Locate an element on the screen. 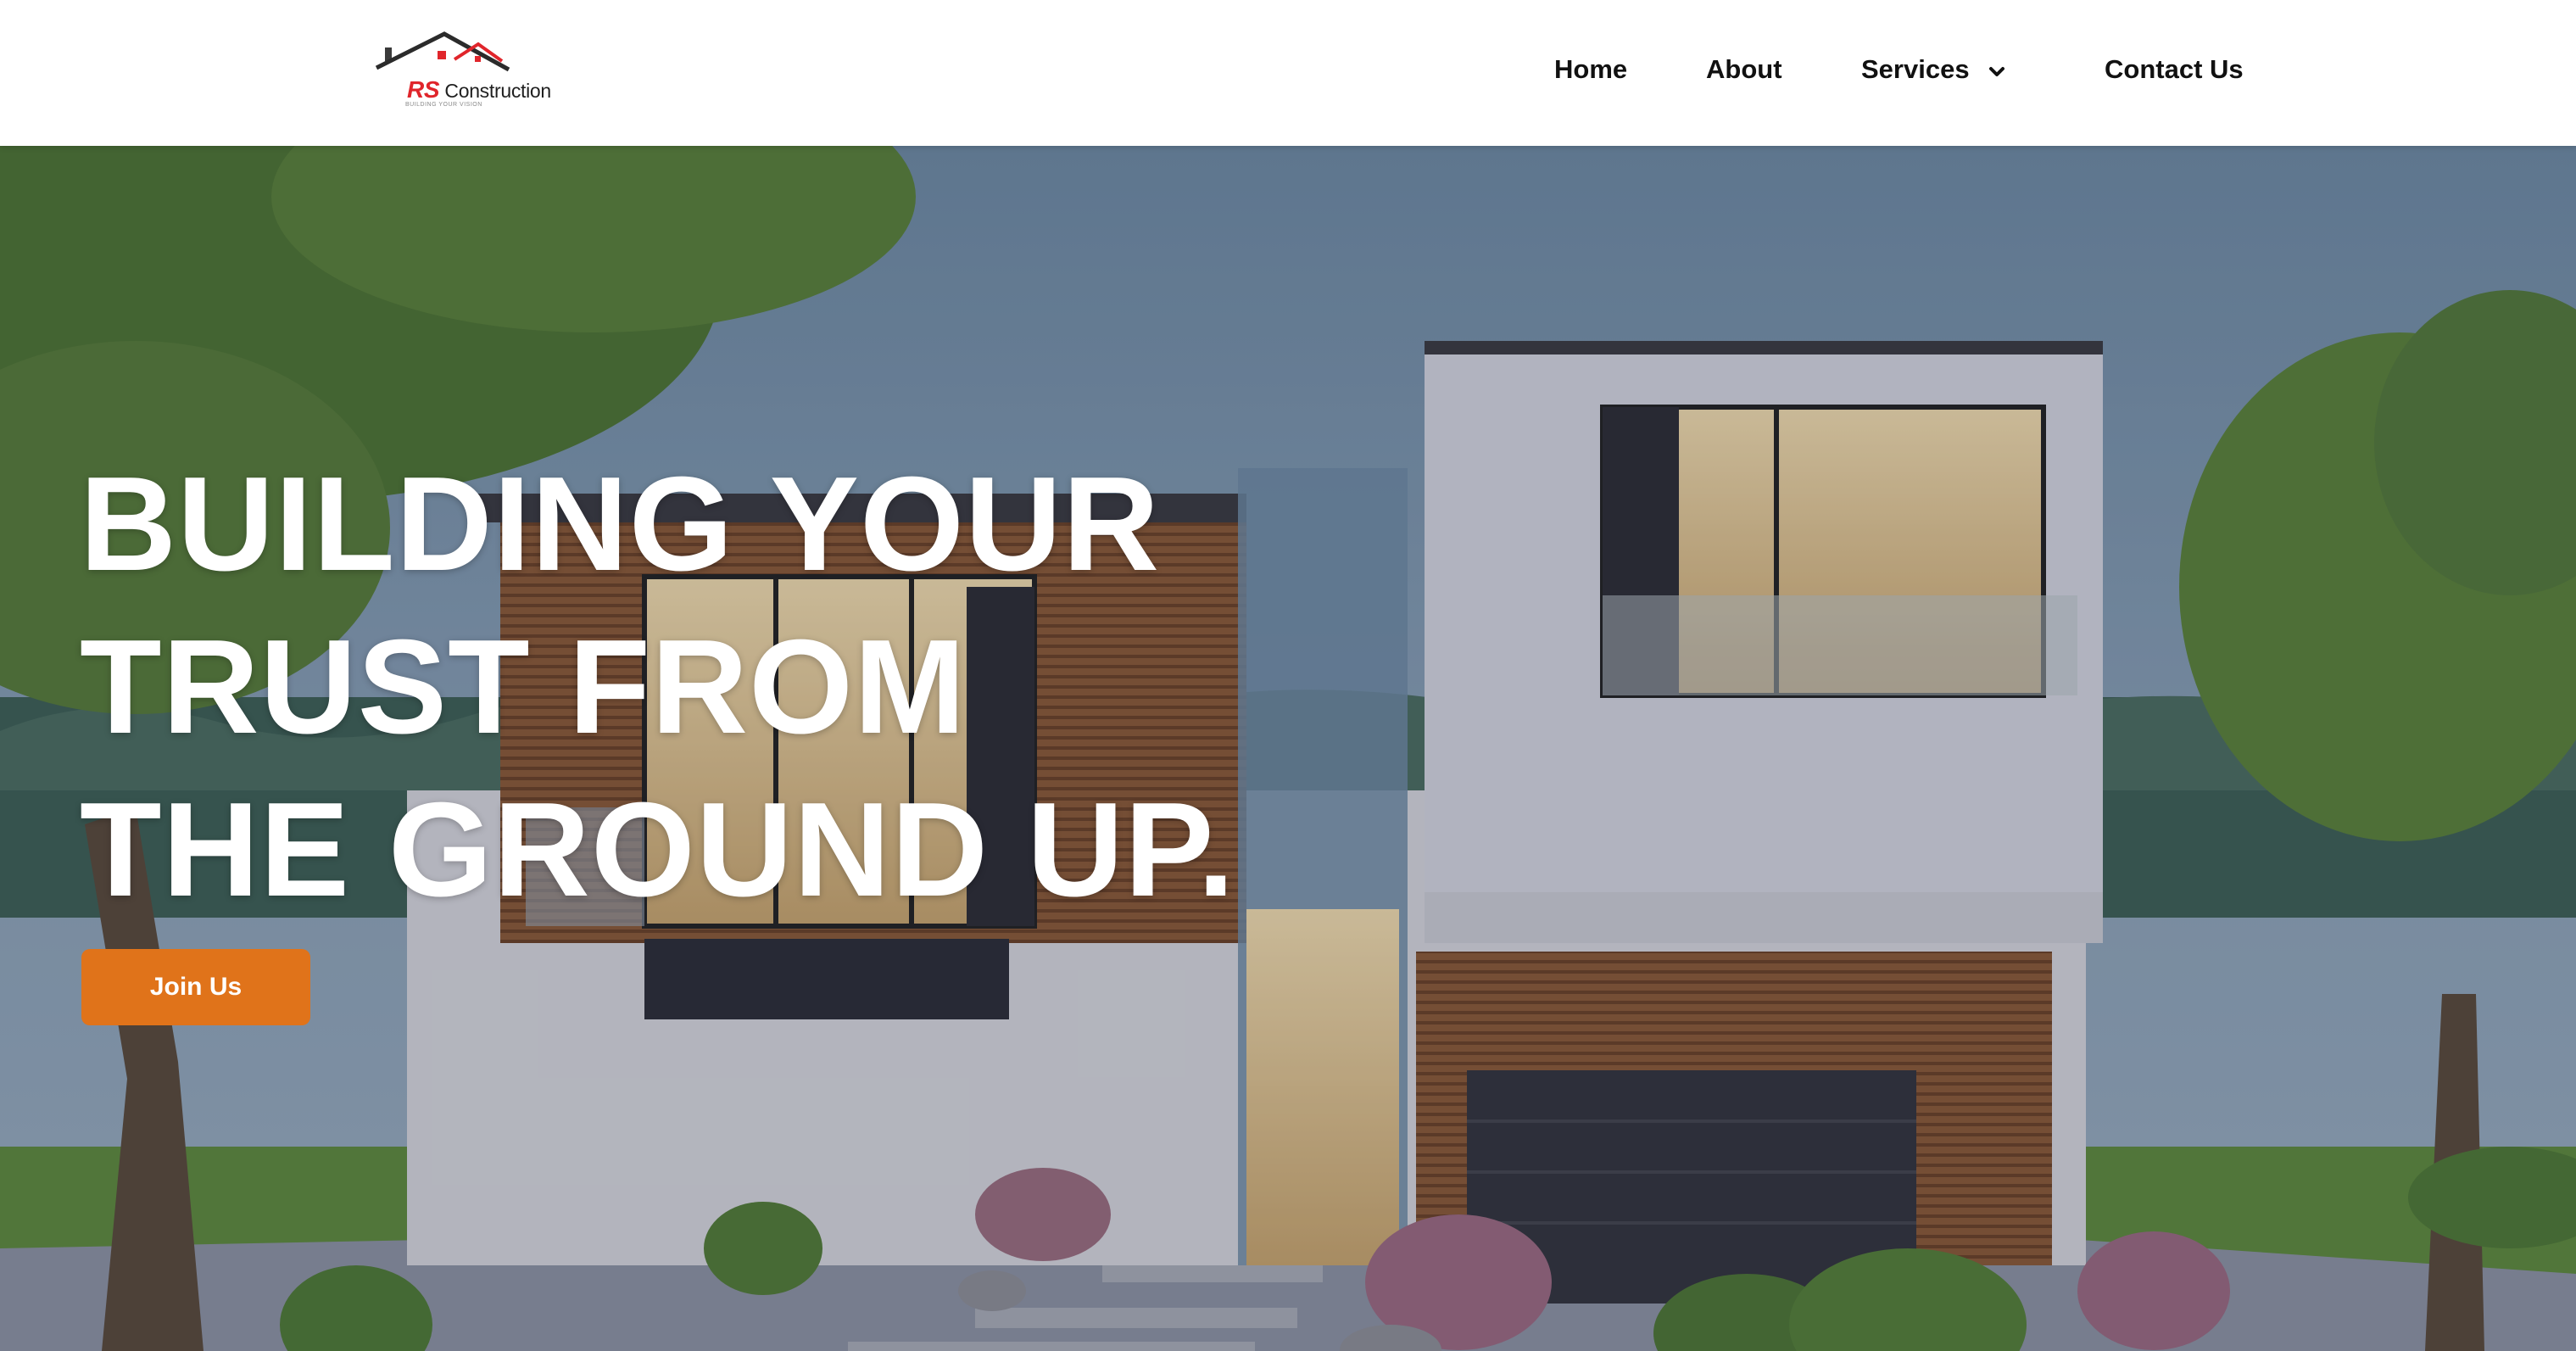 The width and height of the screenshot is (2576, 1351). join-us-button: Join Us is located at coordinates (195, 987).